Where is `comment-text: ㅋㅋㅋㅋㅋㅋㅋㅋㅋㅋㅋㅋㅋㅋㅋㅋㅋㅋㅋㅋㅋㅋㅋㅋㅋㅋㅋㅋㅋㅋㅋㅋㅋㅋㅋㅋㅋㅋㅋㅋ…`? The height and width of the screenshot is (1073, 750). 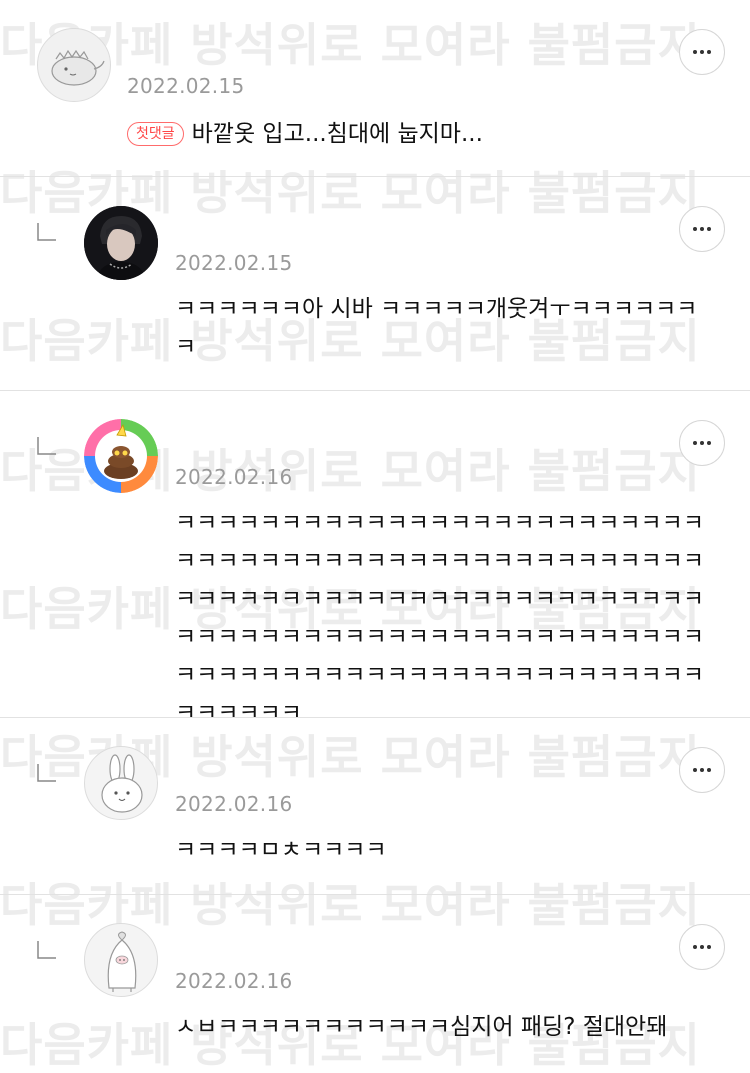
comment-text: ㅋㅋㅋㅋㅋㅋㅋㅋㅋㅋㅋㅋㅋㅋㅋㅋㅋㅋㅋㅋㅋㅋㅋㅋㅋㅋㅋㅋㅋㅋㅋㅋㅋㅋㅋㅋㅋㅋㅋㅋ… is located at coordinates (440, 618).